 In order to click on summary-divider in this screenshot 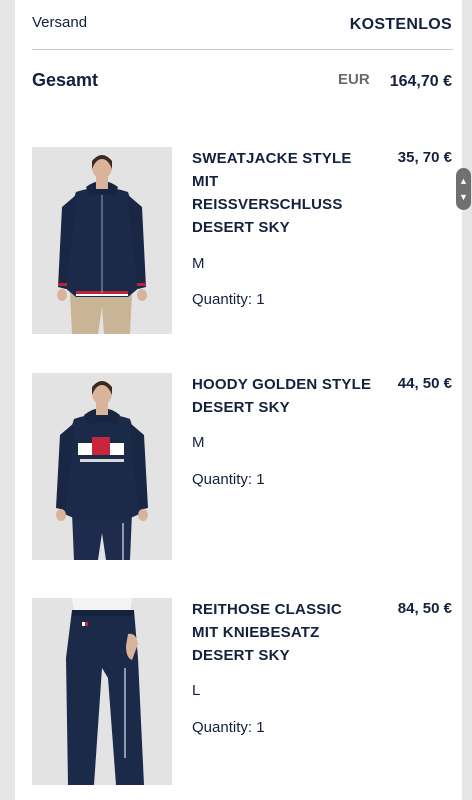, I will do `click(242, 49)`.